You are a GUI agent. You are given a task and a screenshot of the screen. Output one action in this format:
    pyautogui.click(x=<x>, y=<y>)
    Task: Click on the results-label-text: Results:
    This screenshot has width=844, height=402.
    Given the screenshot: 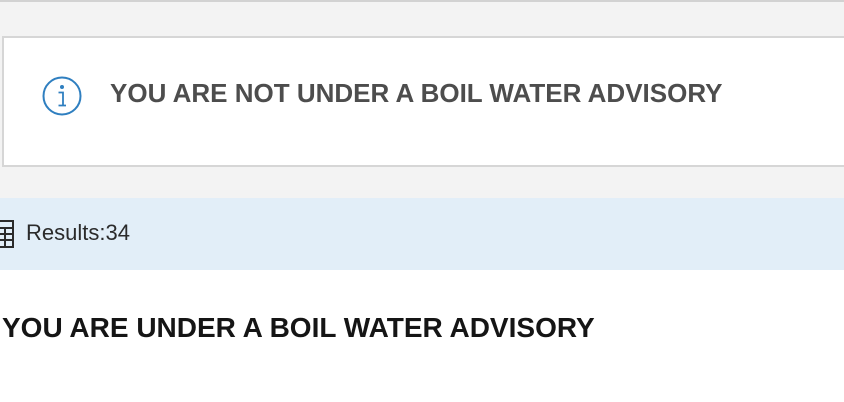 What is the action you would take?
    pyautogui.click(x=66, y=232)
    